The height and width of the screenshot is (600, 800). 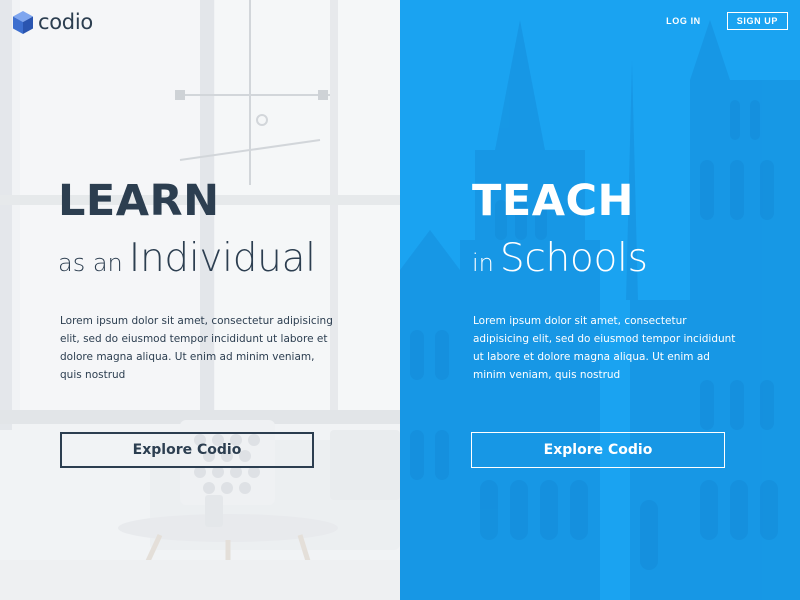 I want to click on teach-explore-button: Explore Codio, so click(x=598, y=450).